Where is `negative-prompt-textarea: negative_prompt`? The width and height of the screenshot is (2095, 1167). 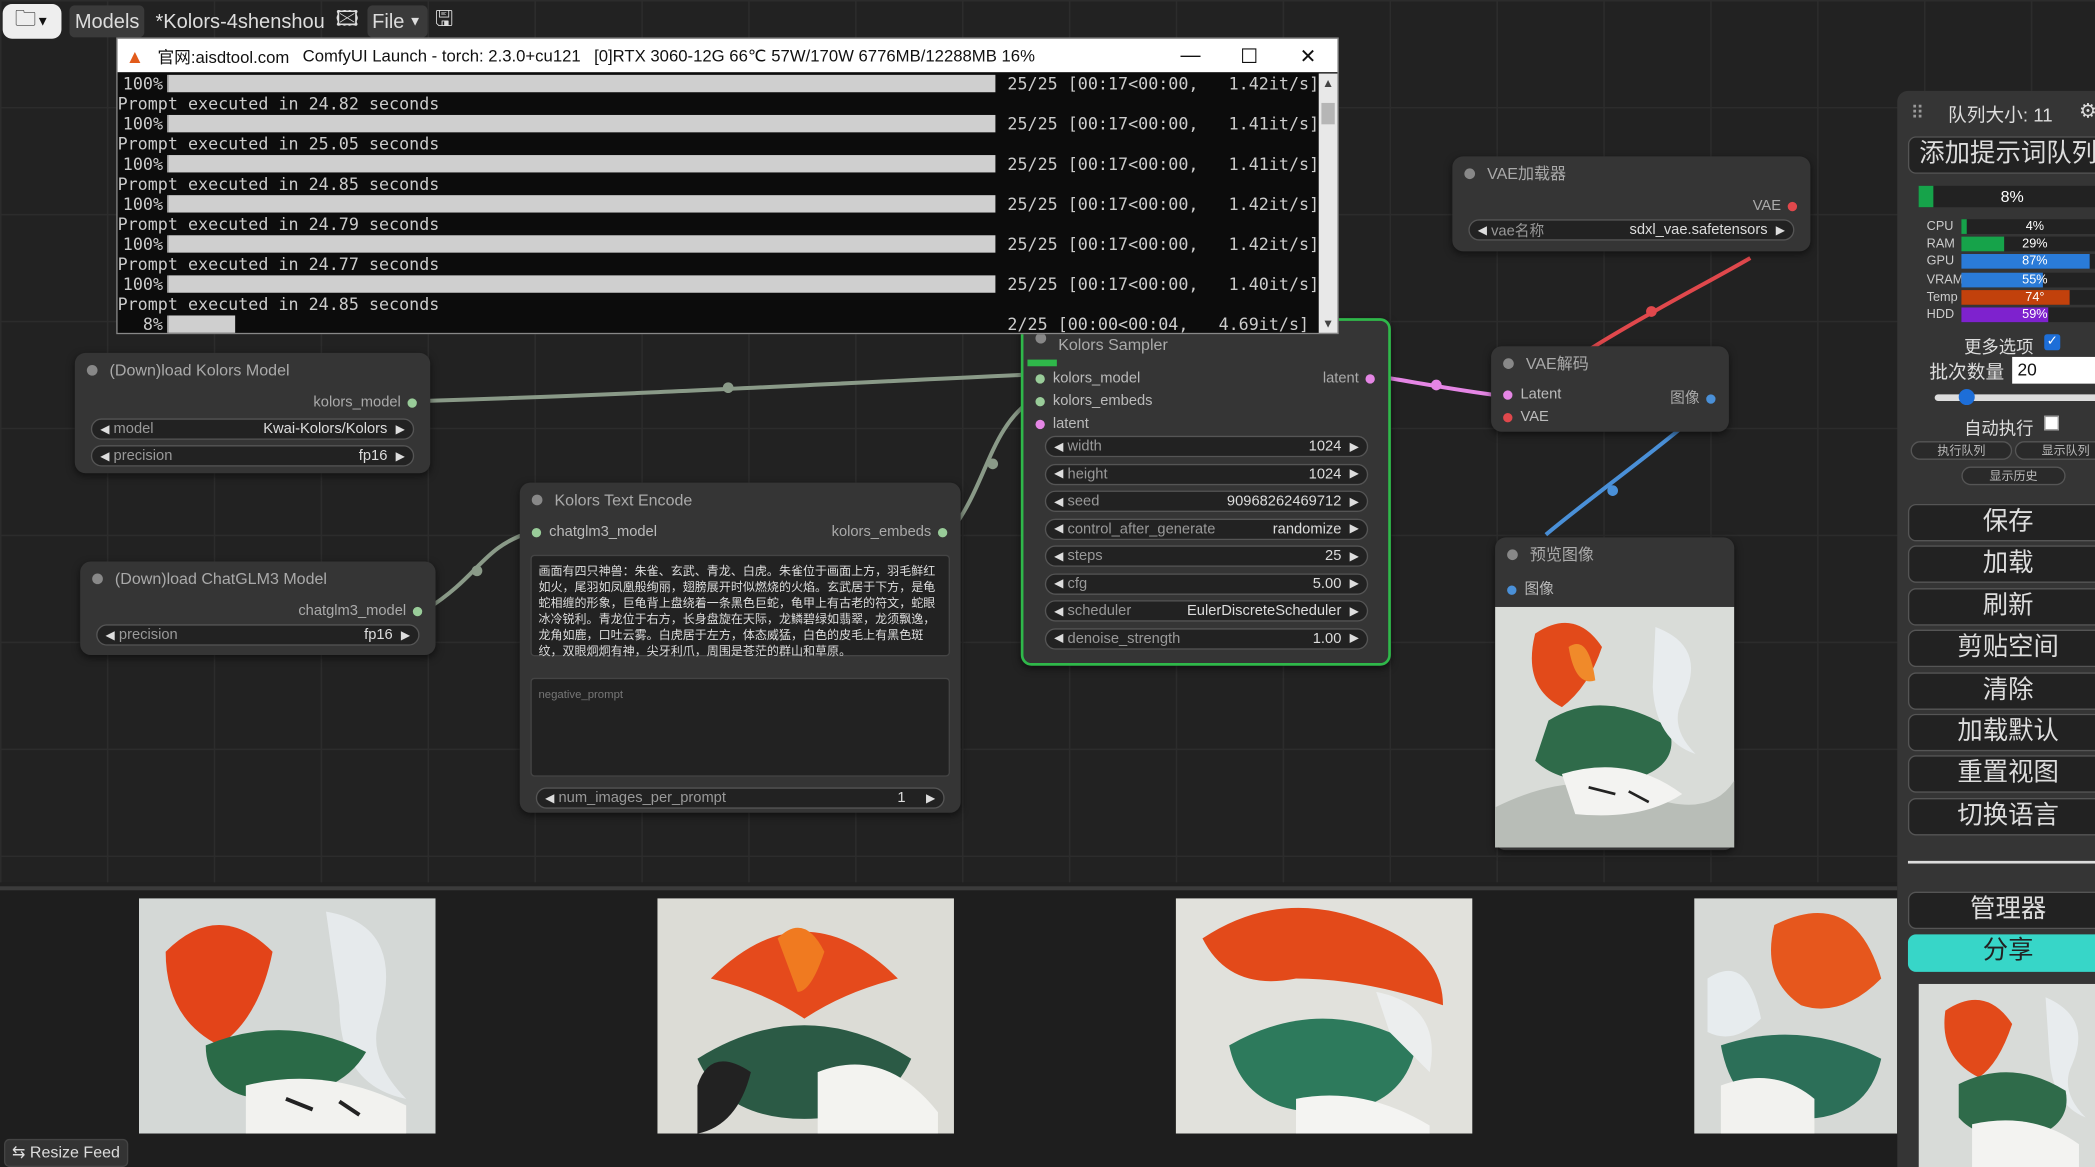 negative-prompt-textarea: negative_prompt is located at coordinates (740, 727).